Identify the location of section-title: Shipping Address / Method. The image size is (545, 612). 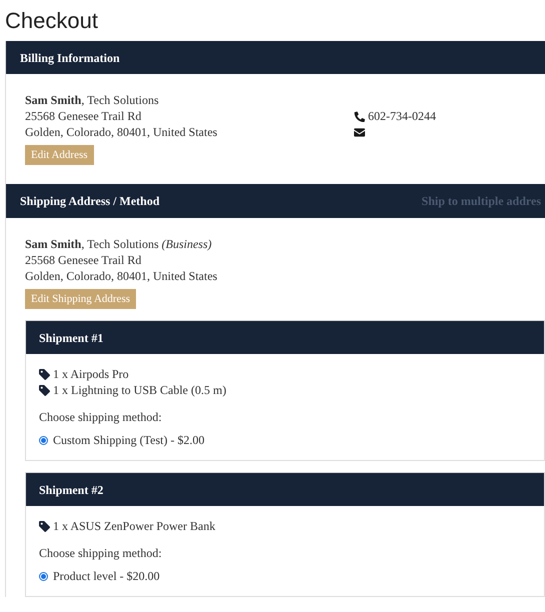
(90, 201).